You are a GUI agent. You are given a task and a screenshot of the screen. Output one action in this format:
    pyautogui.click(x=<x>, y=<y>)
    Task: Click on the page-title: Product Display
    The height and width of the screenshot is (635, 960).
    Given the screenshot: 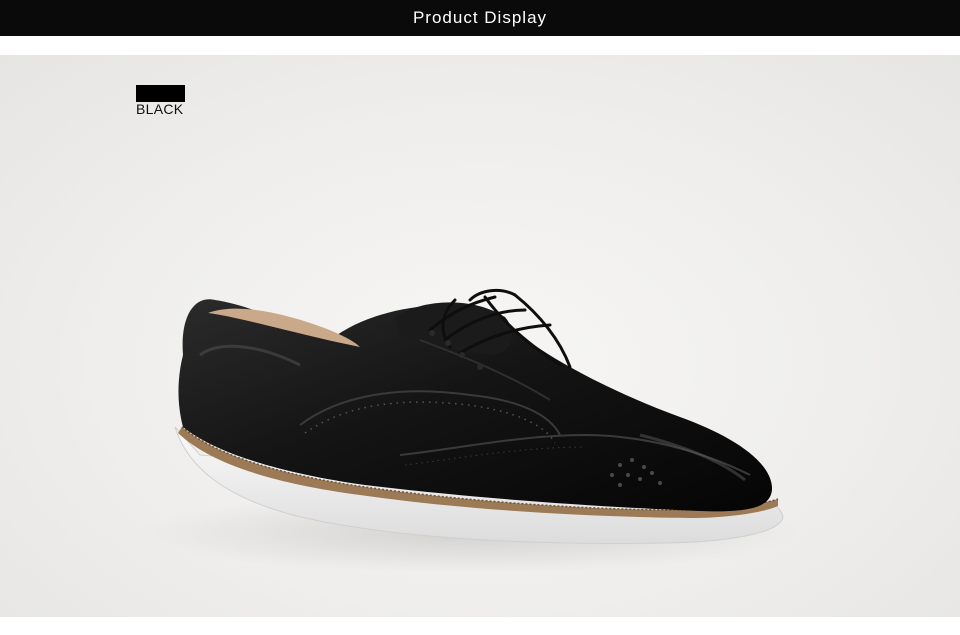 What is the action you would take?
    pyautogui.click(x=480, y=17)
    